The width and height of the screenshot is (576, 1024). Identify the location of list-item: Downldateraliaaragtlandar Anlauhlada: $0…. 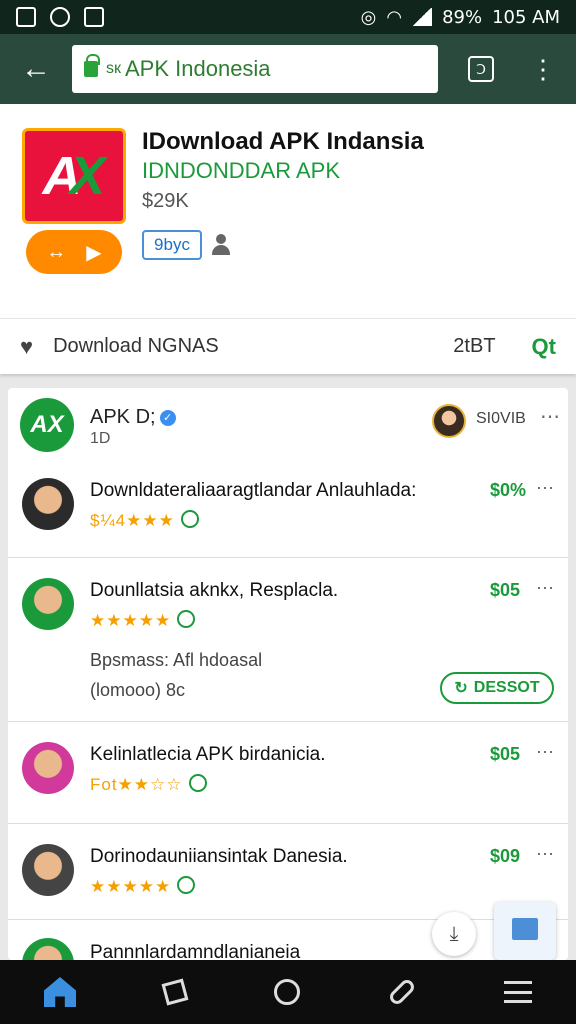
(288, 508).